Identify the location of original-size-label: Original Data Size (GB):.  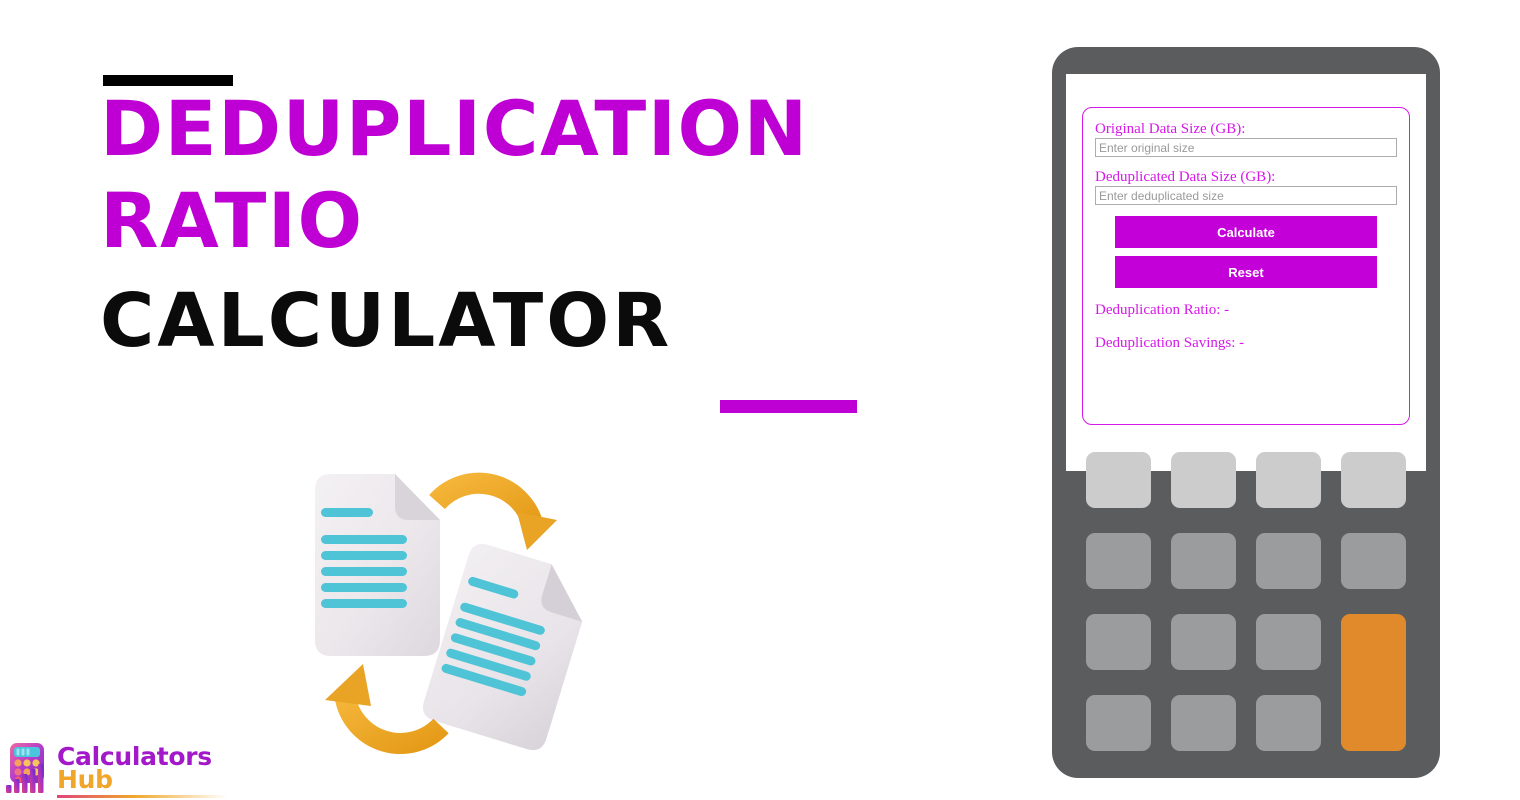
(1170, 129).